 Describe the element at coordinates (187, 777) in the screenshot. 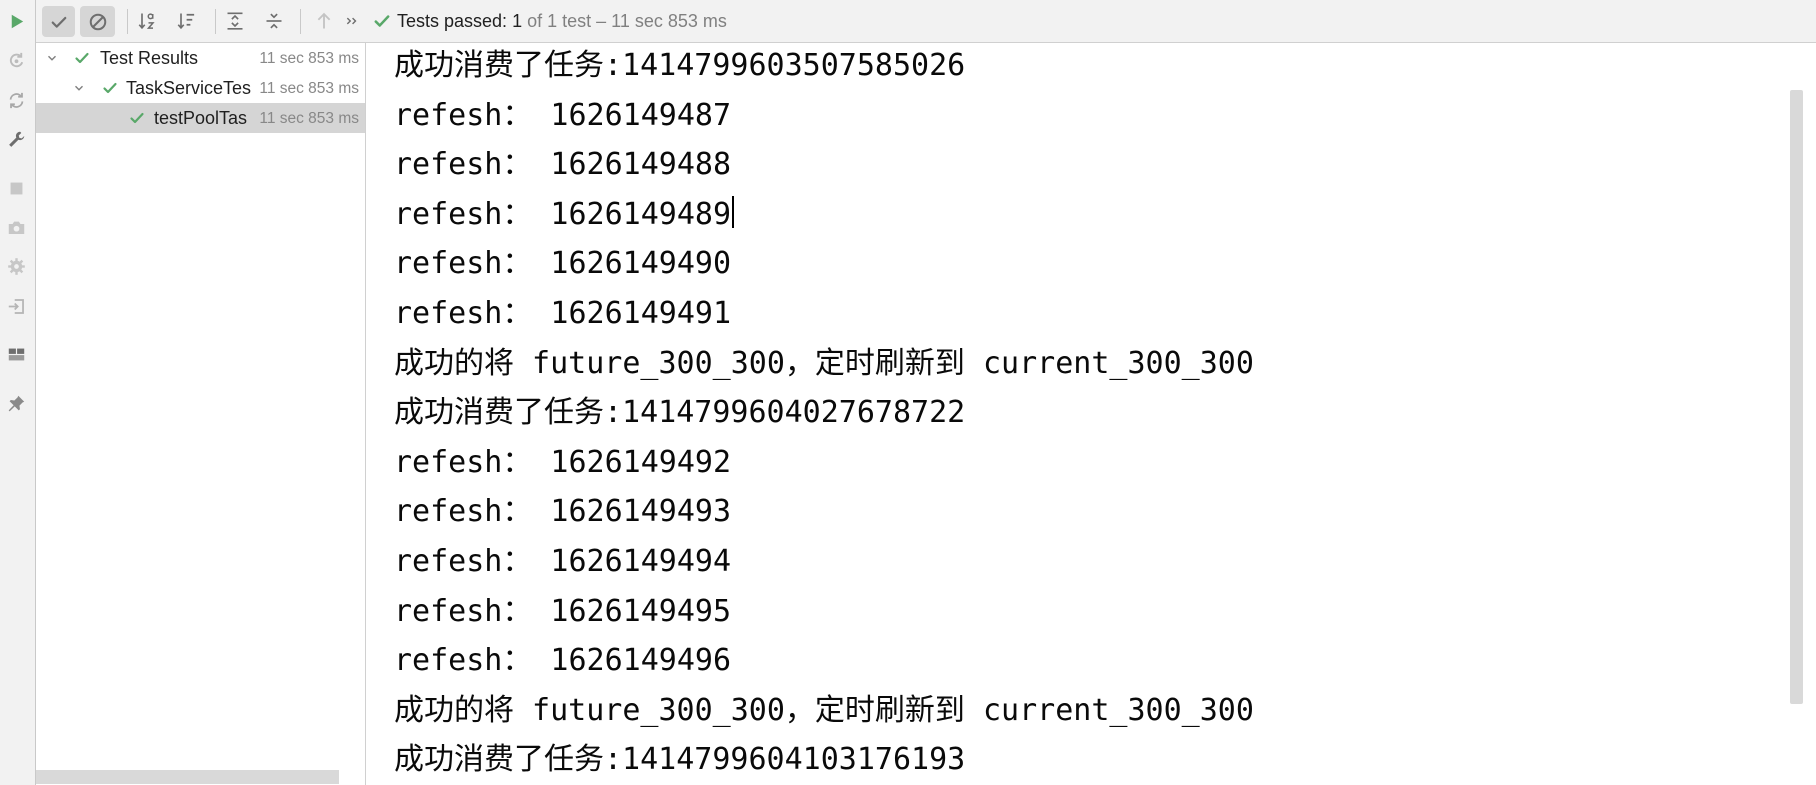

I see `tree-horizontal-scrollbar` at that location.